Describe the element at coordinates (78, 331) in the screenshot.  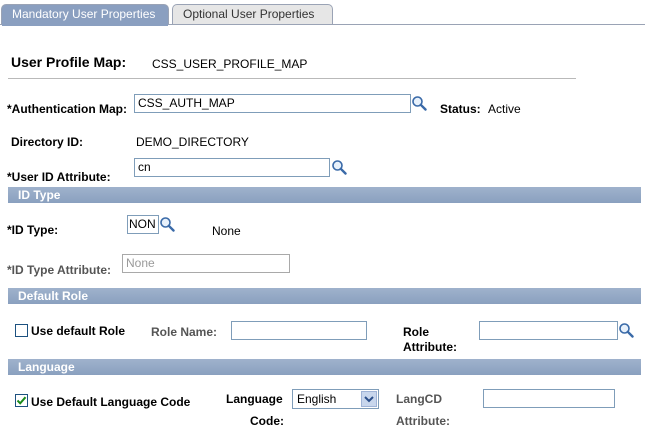
I see `use-default-role-label: Use default Role` at that location.